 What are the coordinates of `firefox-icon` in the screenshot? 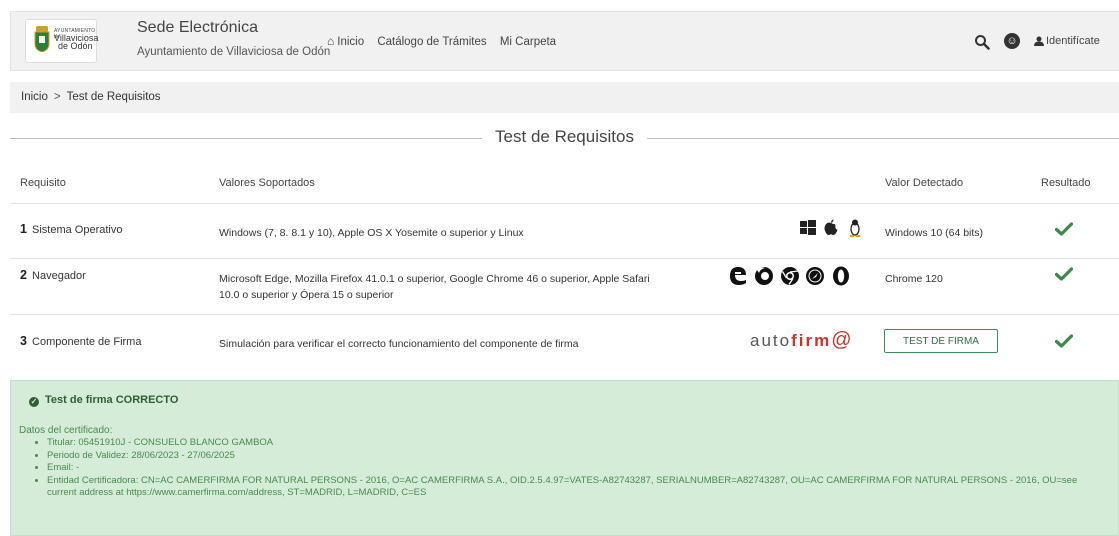 It's located at (764, 276).